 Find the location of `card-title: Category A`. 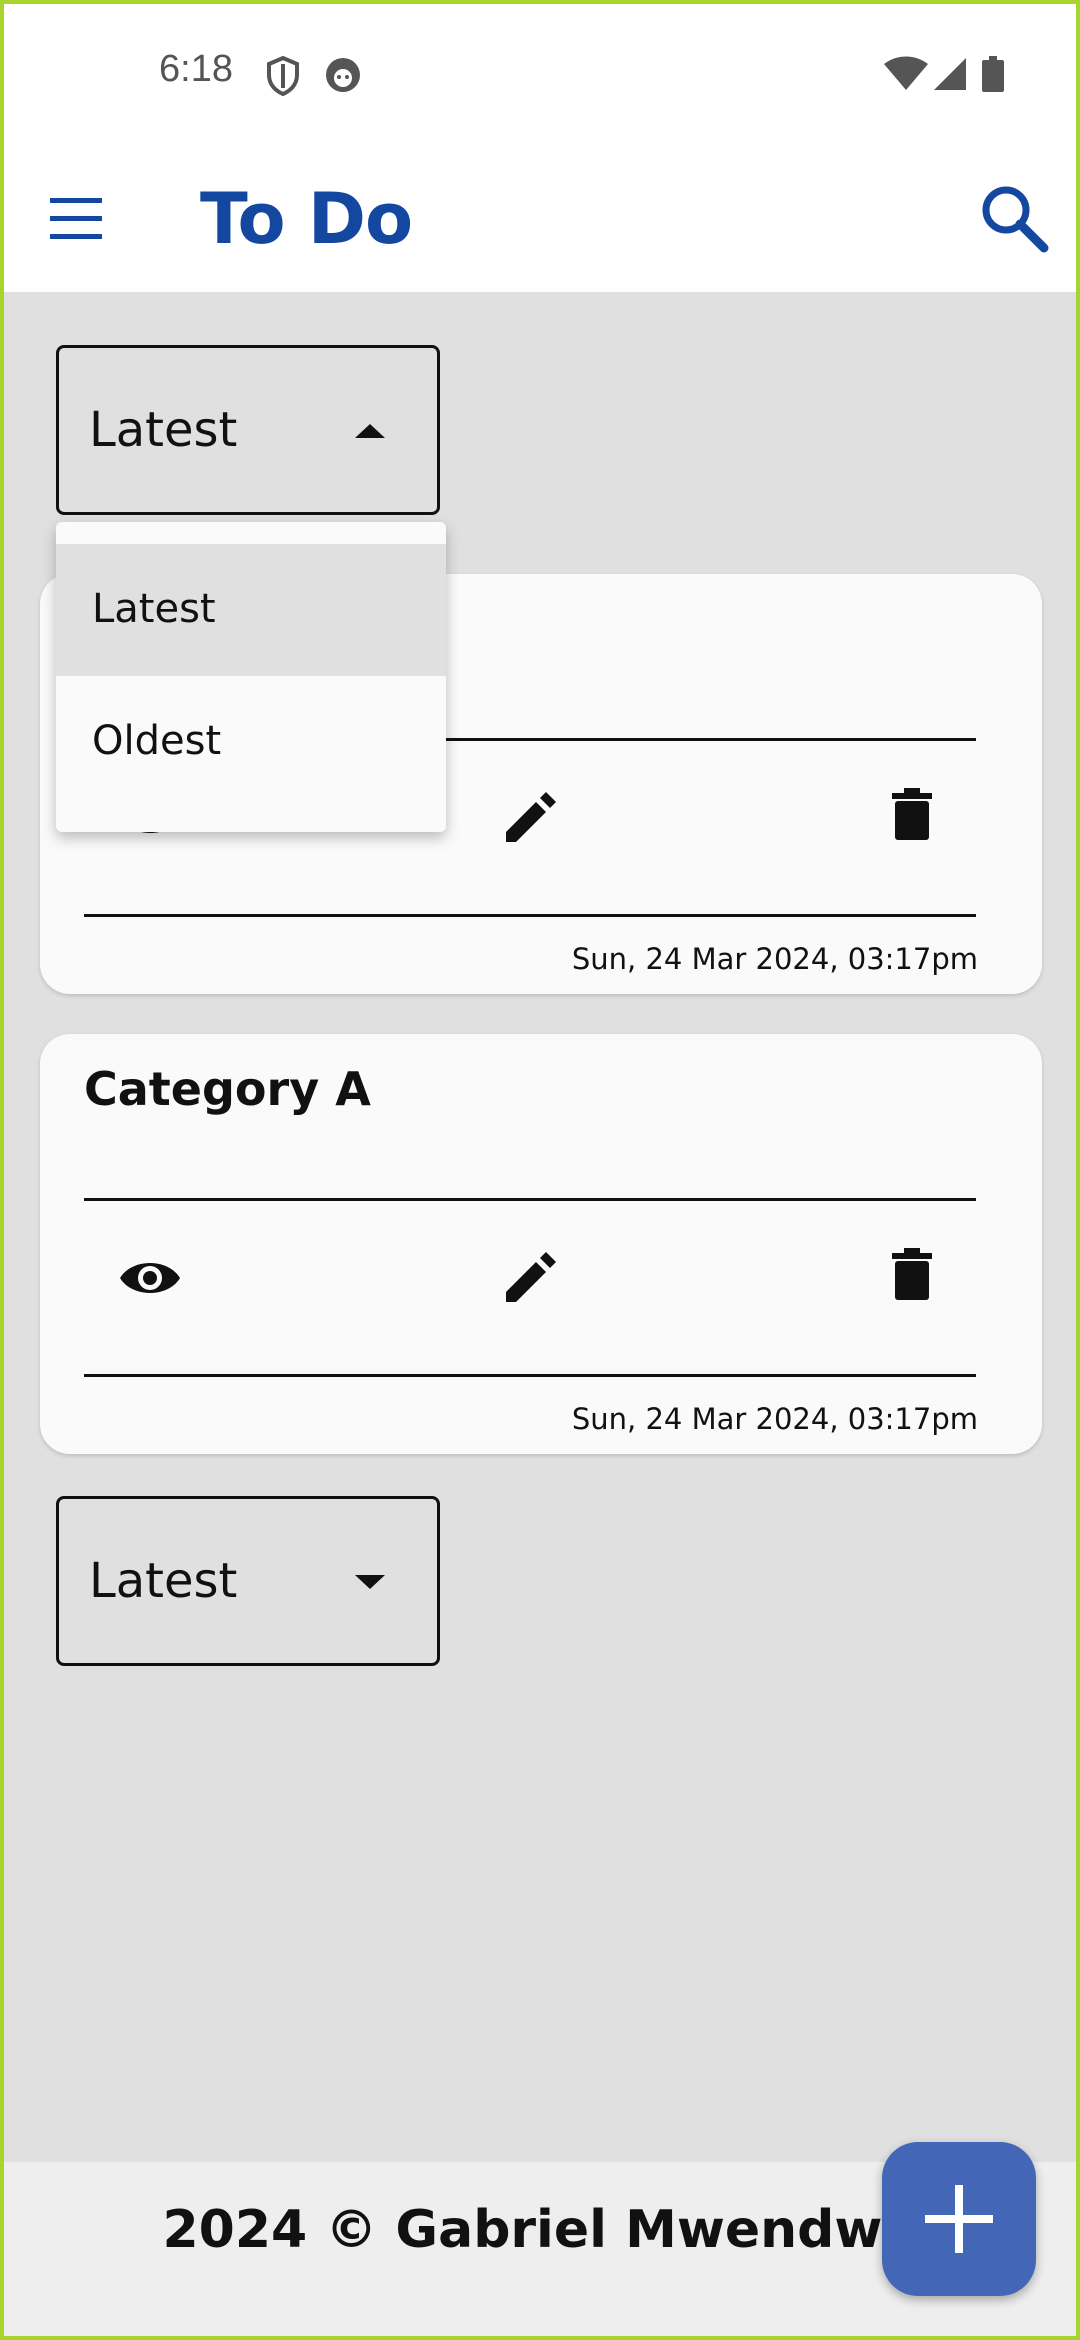

card-title: Category A is located at coordinates (227, 1089).